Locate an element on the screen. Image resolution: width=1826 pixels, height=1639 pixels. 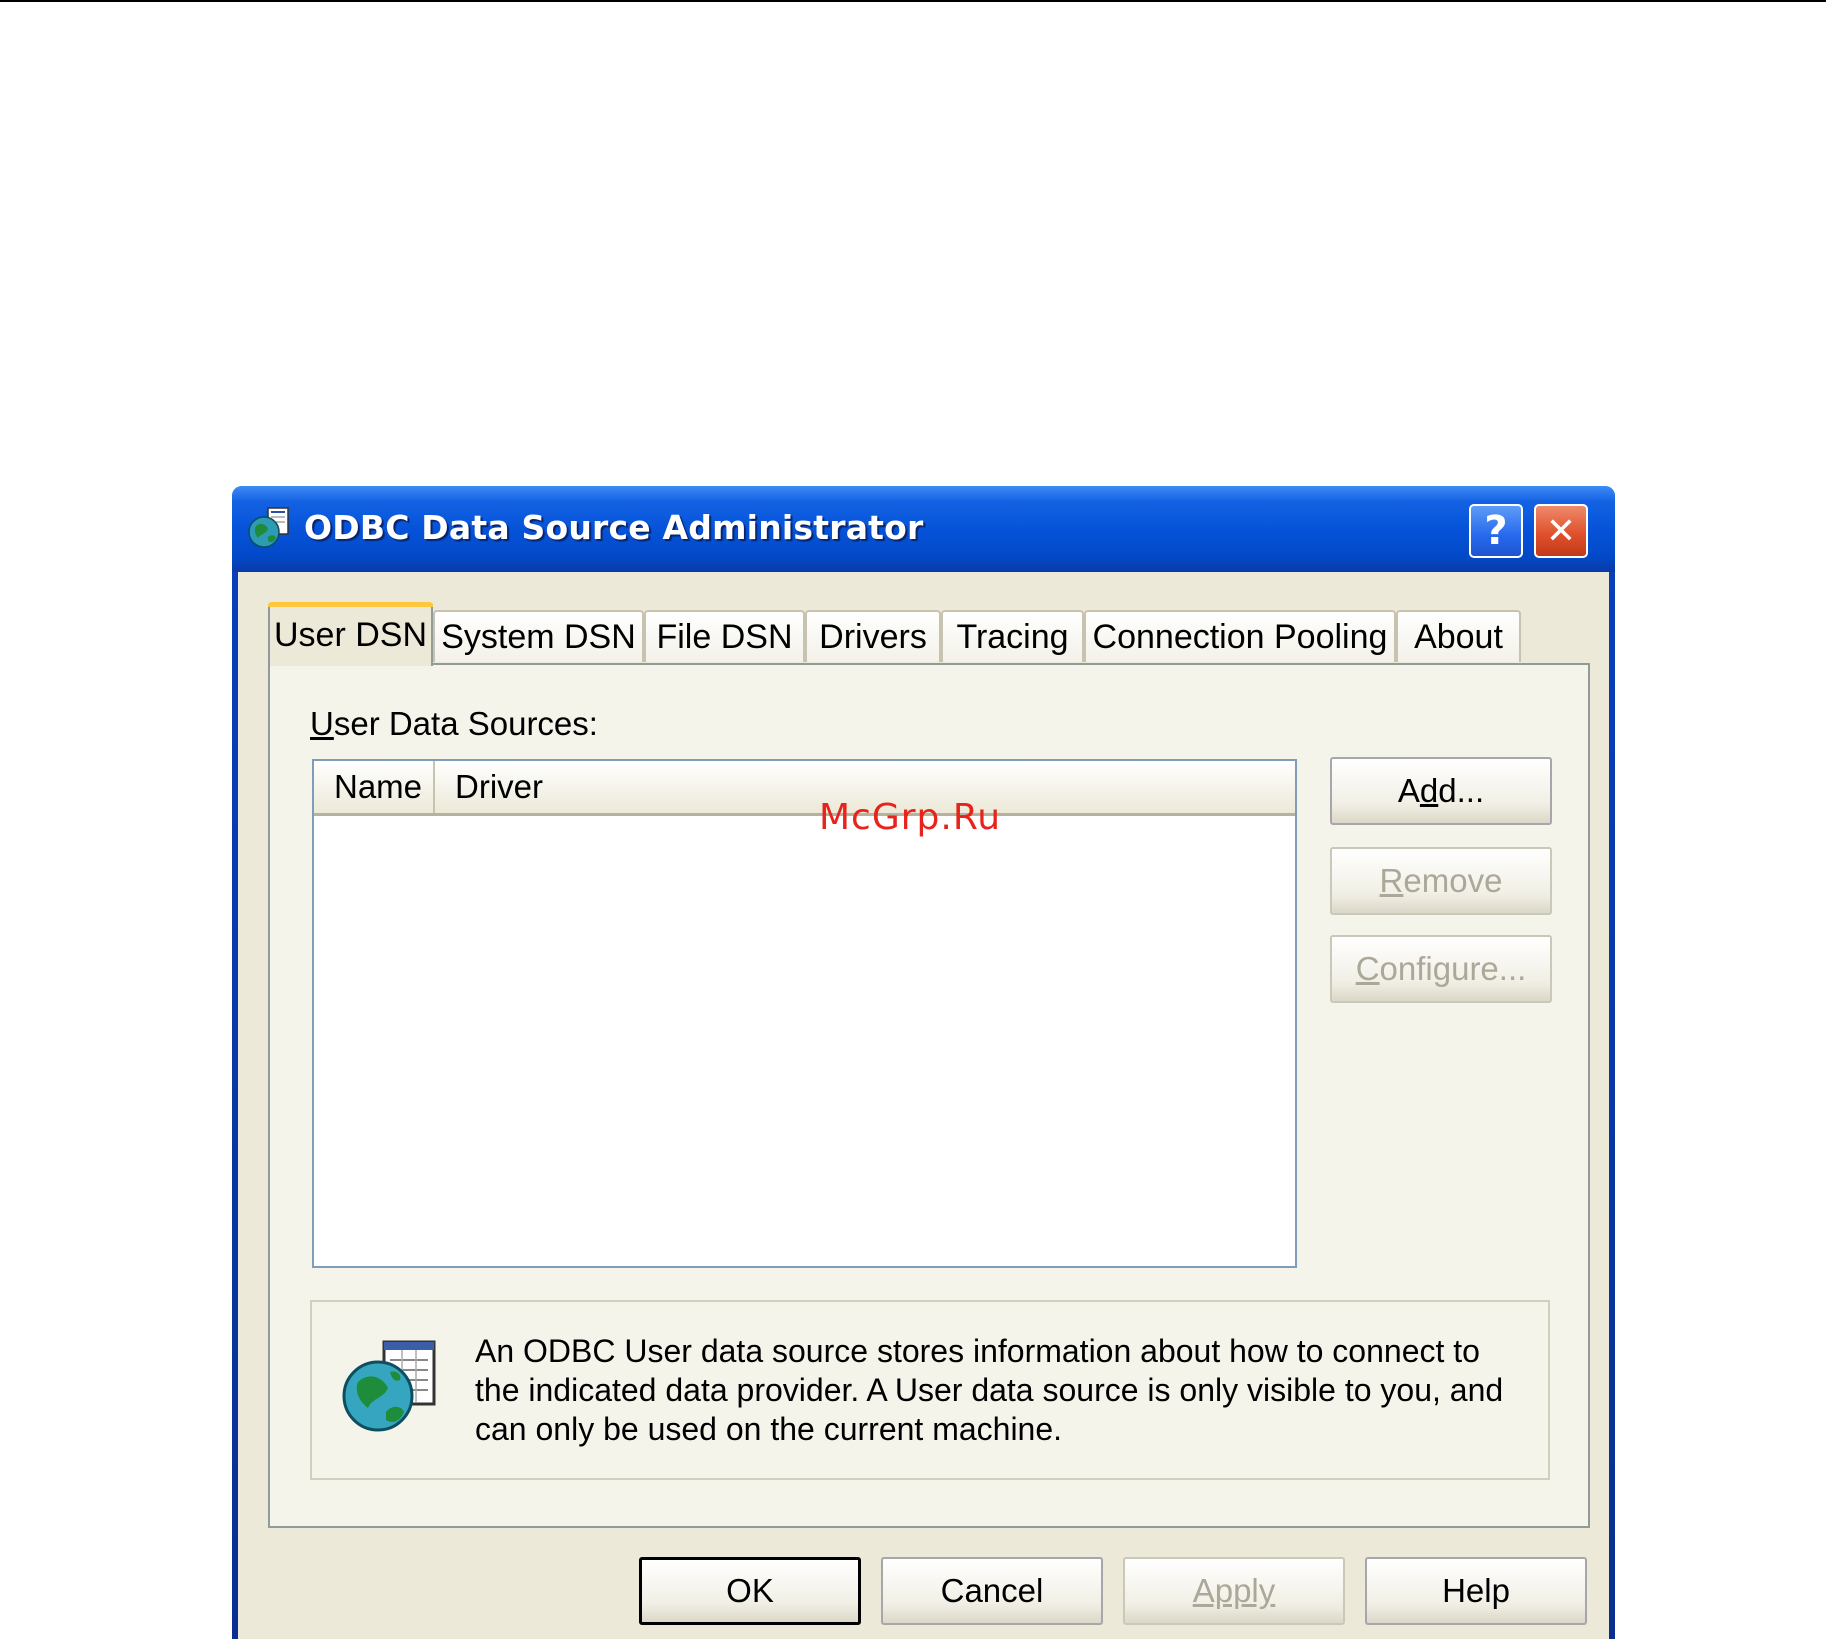
tab-label: About is located at coordinates (1458, 636).